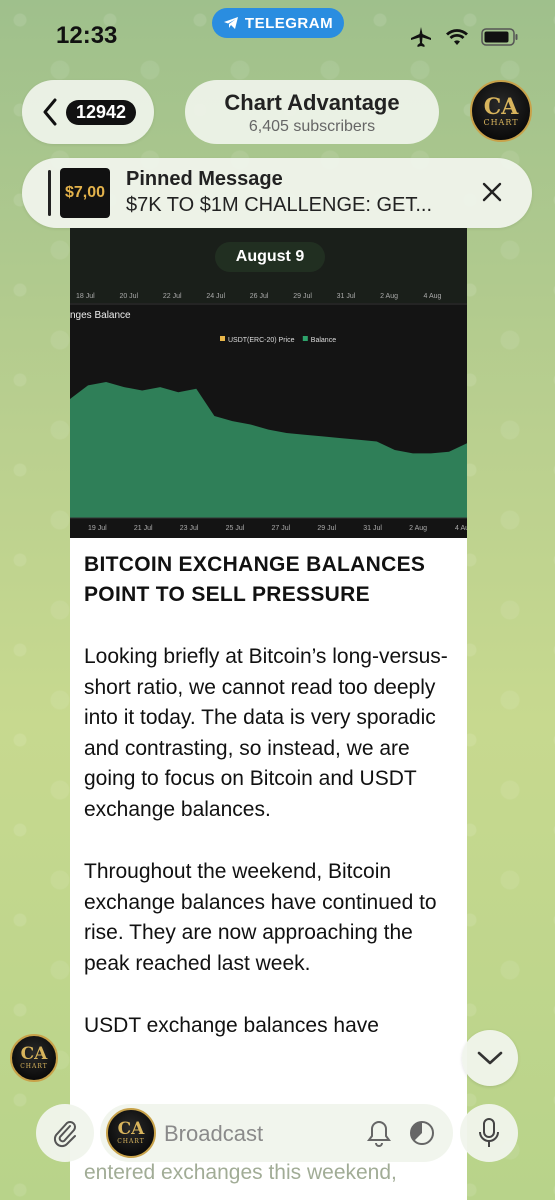  What do you see at coordinates (268, 450) in the screenshot?
I see `balance-area` at bounding box center [268, 450].